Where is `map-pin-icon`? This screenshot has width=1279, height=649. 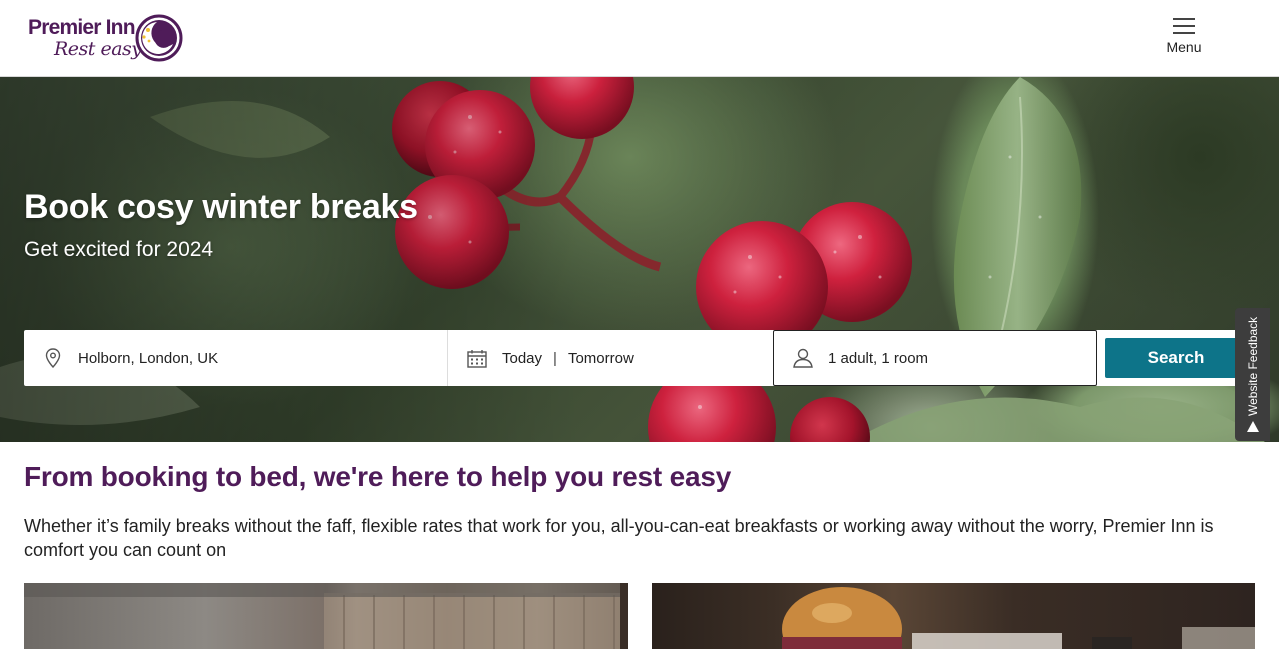 map-pin-icon is located at coordinates (53, 358).